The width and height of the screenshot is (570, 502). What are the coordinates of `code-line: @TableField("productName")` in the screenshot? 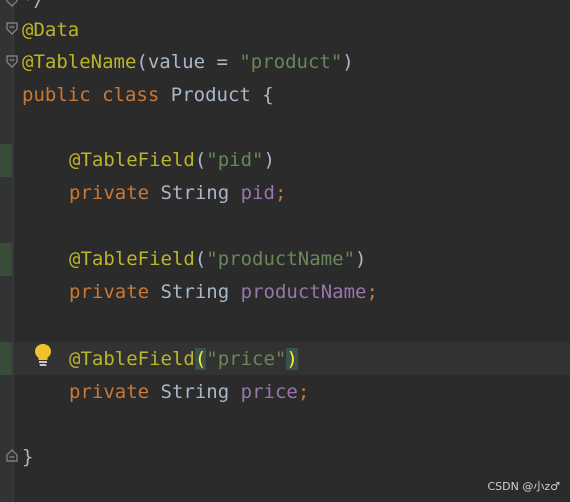 It's located at (194, 259).